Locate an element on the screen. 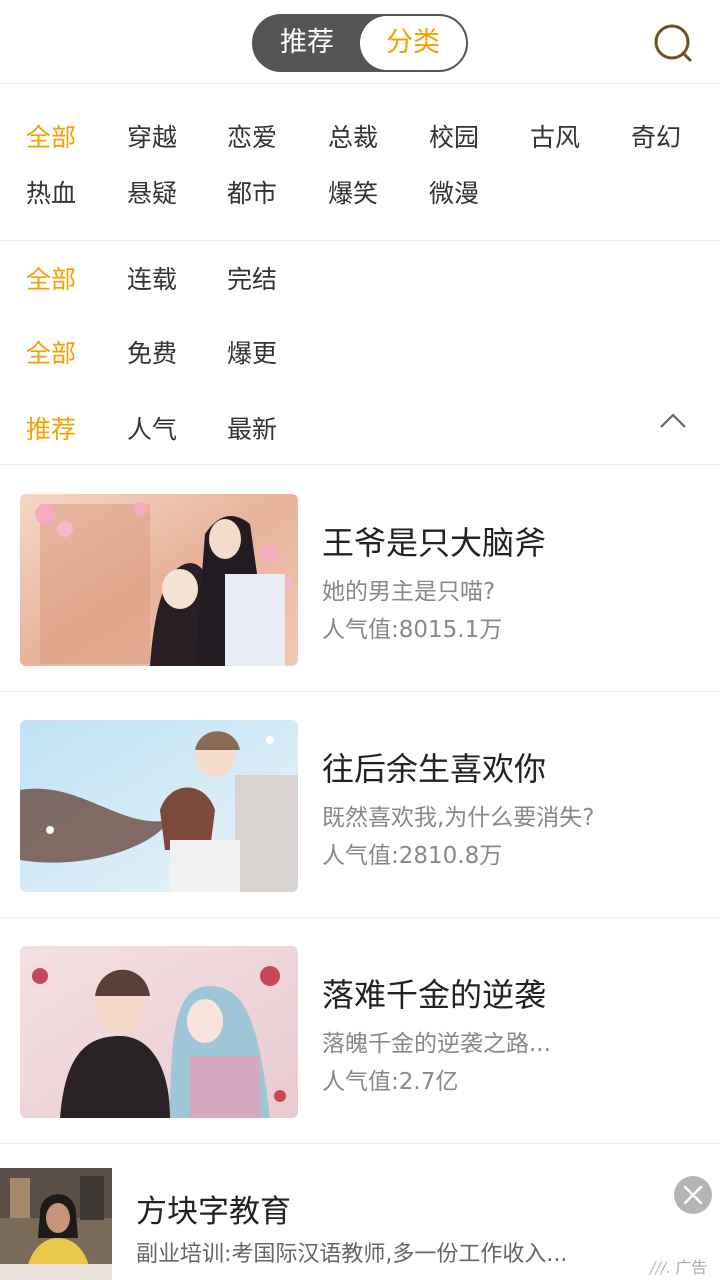 This screenshot has width=720, height=1280. comic-desc: 既然喜欢我,为什么要消失? is located at coordinates (458, 818).